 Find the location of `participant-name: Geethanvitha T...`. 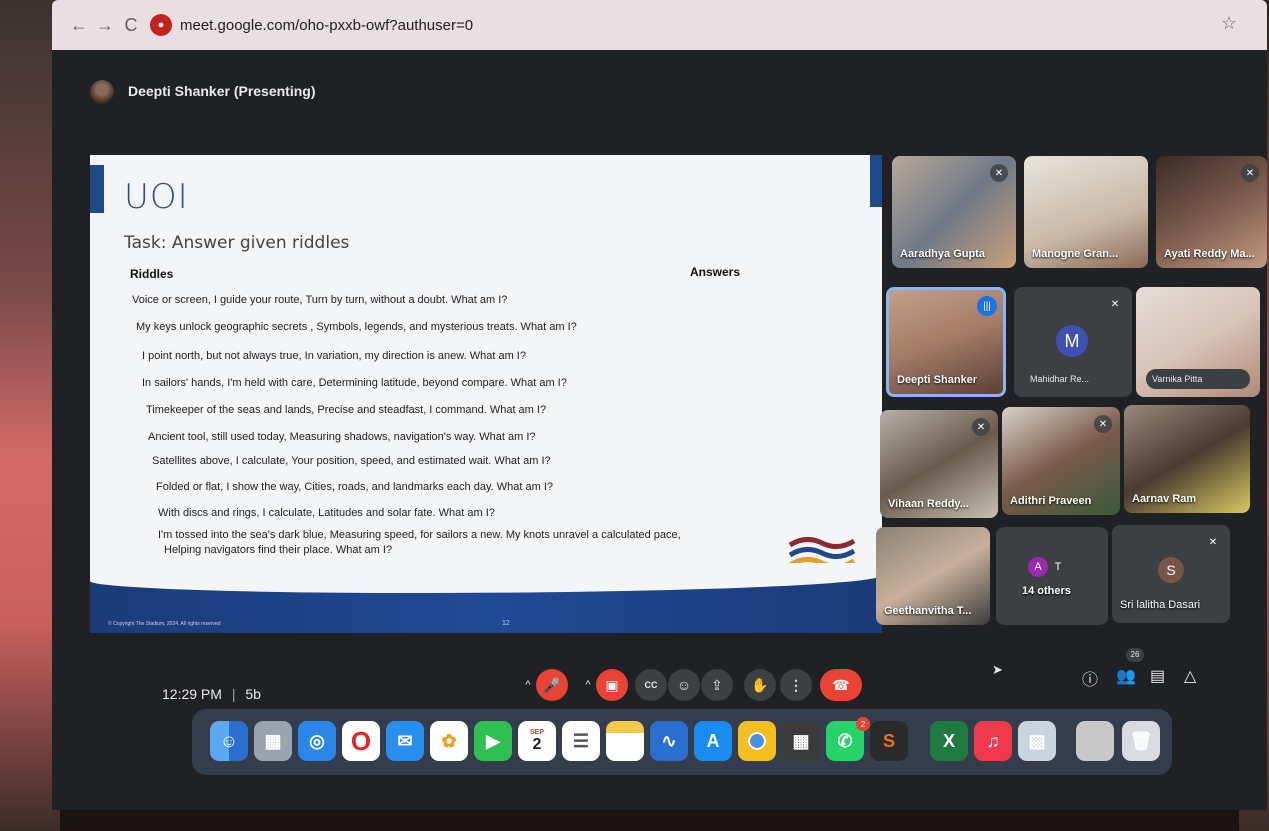

participant-name: Geethanvitha T... is located at coordinates (928, 611).